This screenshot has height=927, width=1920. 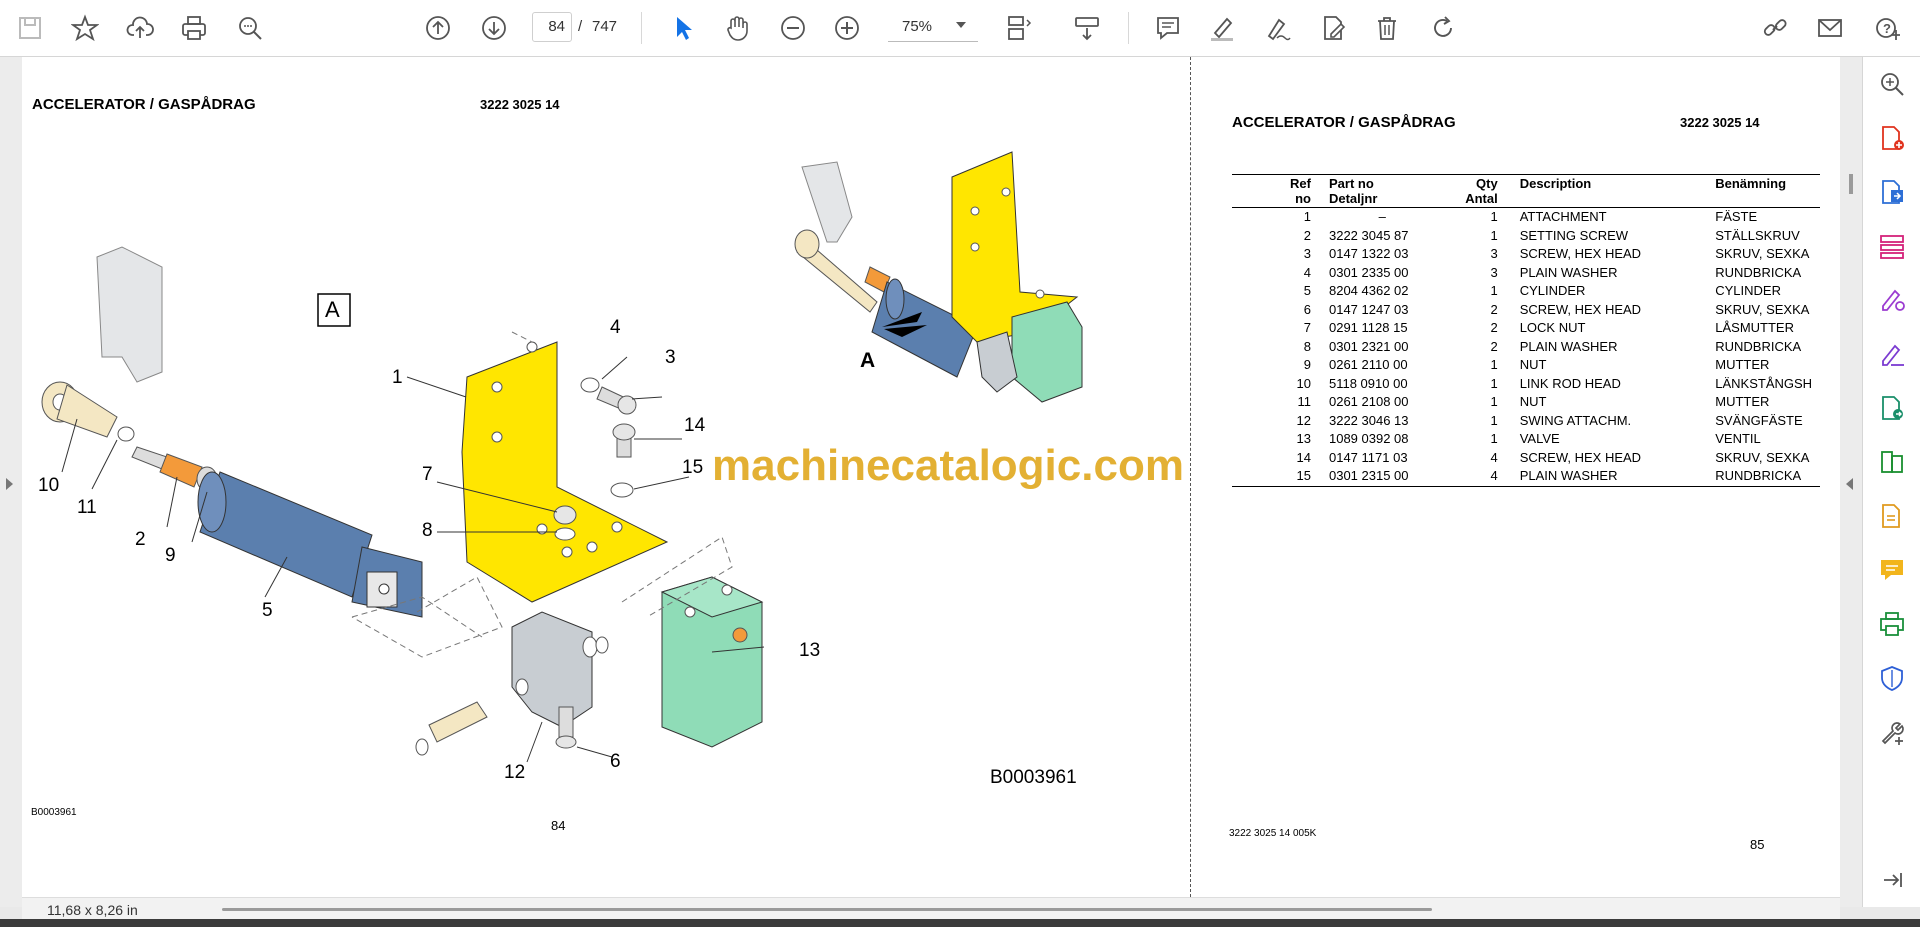 What do you see at coordinates (85, 28) in the screenshot?
I see `bookmark-star-icon` at bounding box center [85, 28].